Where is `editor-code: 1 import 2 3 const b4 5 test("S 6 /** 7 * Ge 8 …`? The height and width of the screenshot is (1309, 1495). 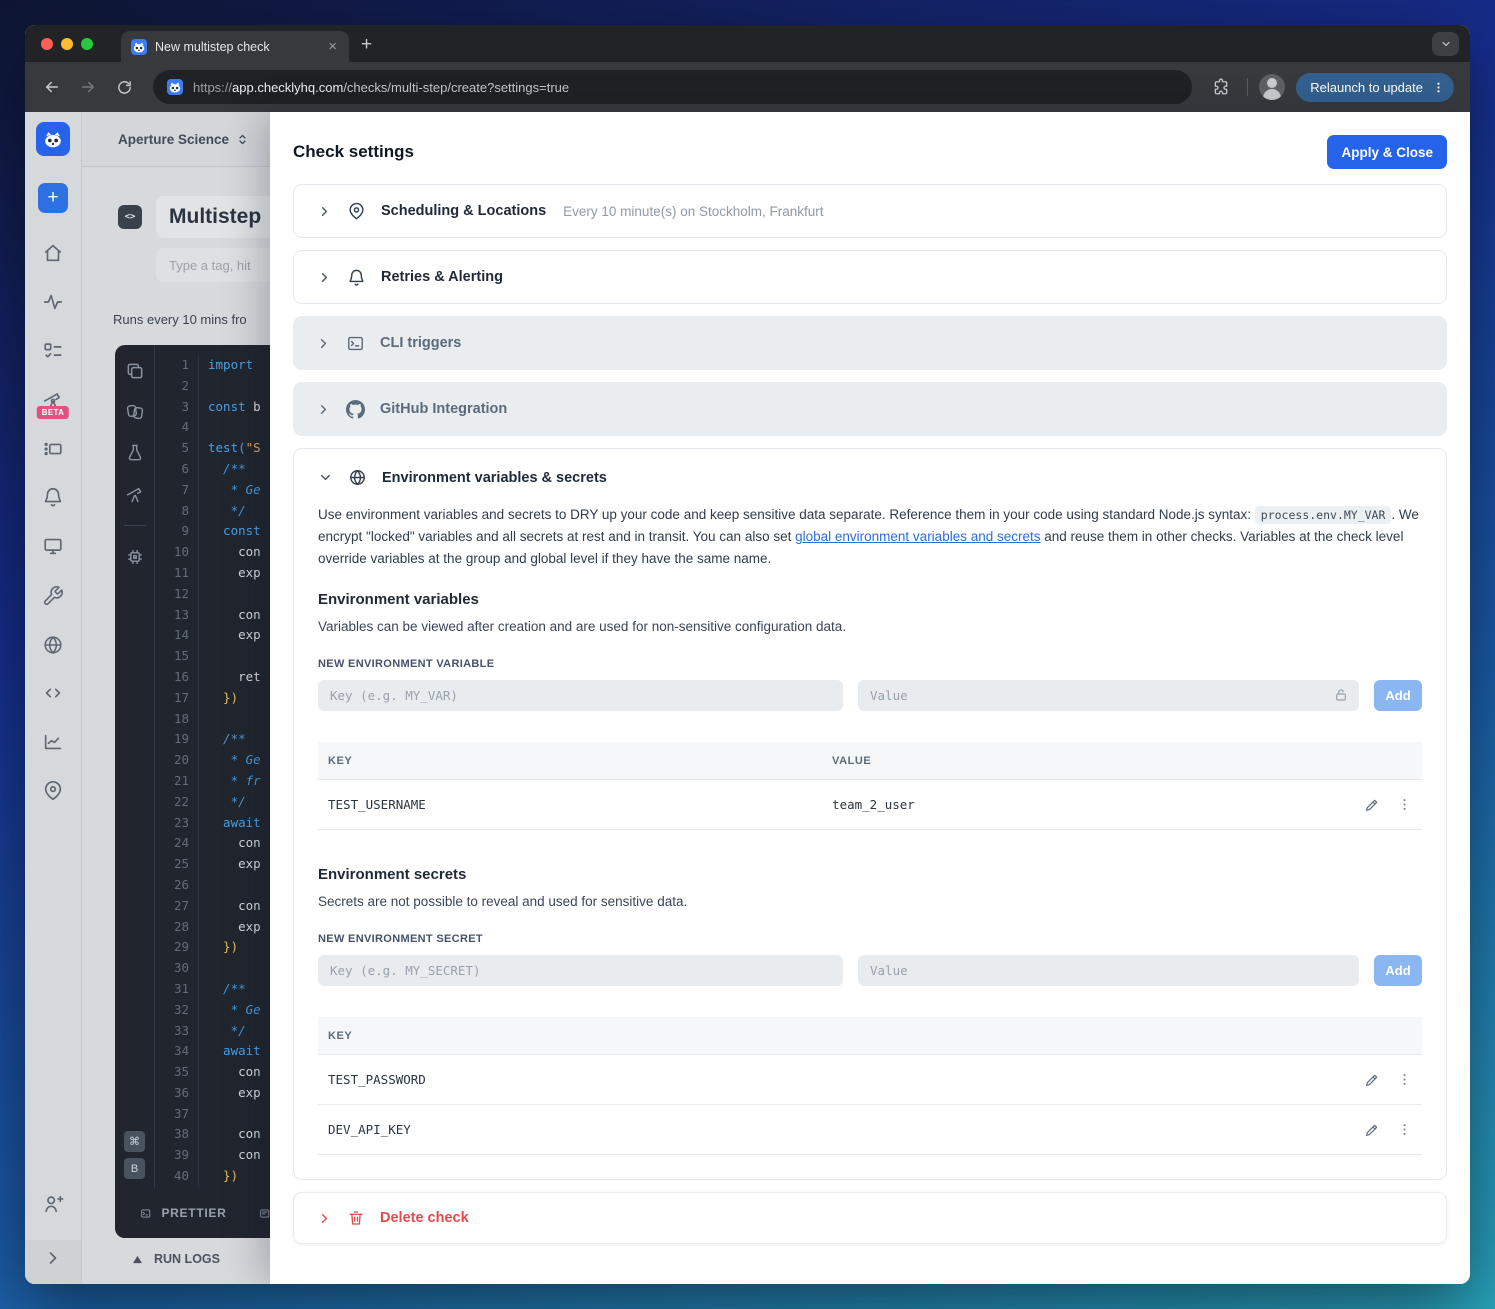
editor-code: 1 import 2 3 const b4 5 test("S 6 /** 7 * Ge 8 … is located at coordinates (213, 771).